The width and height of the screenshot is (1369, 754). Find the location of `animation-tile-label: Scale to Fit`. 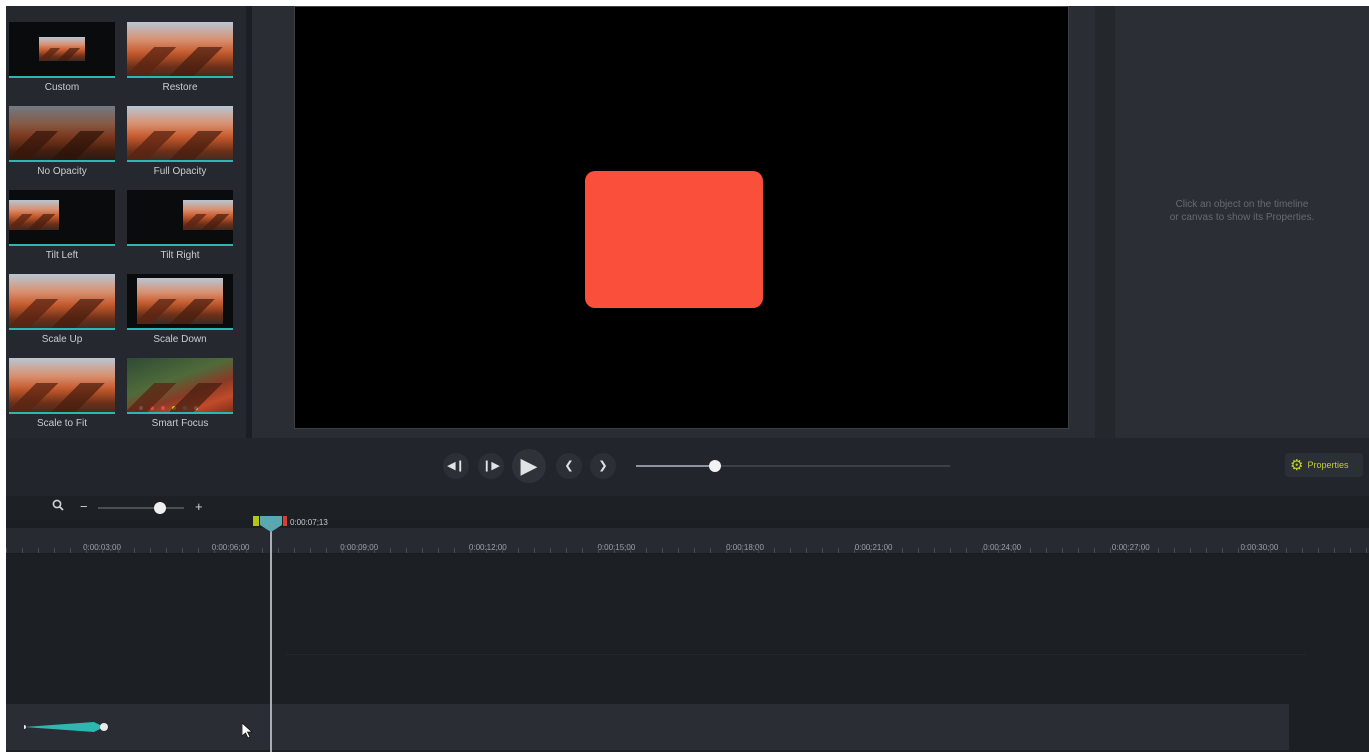

animation-tile-label: Scale to Fit is located at coordinates (62, 423).